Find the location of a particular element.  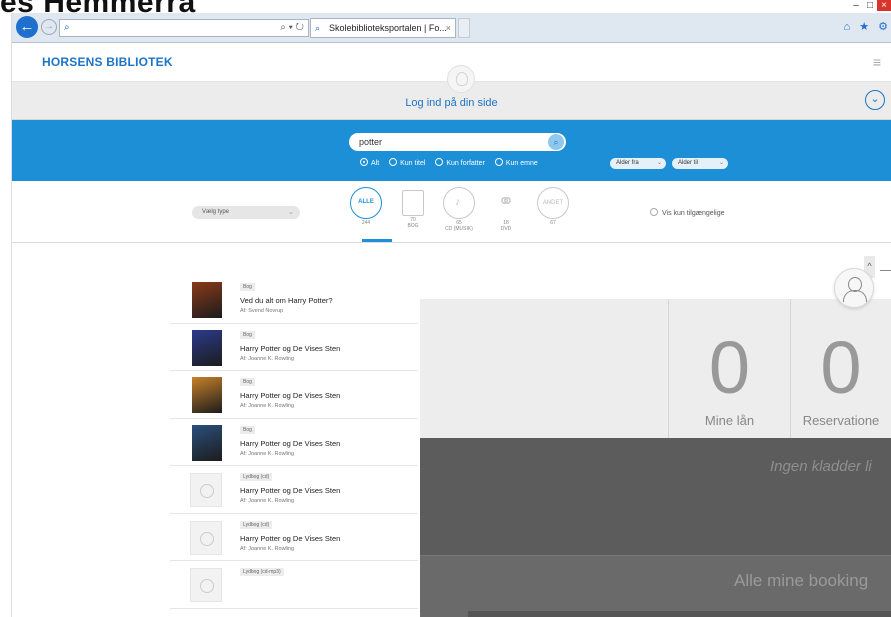

media-count: 244 is located at coordinates (366, 223).